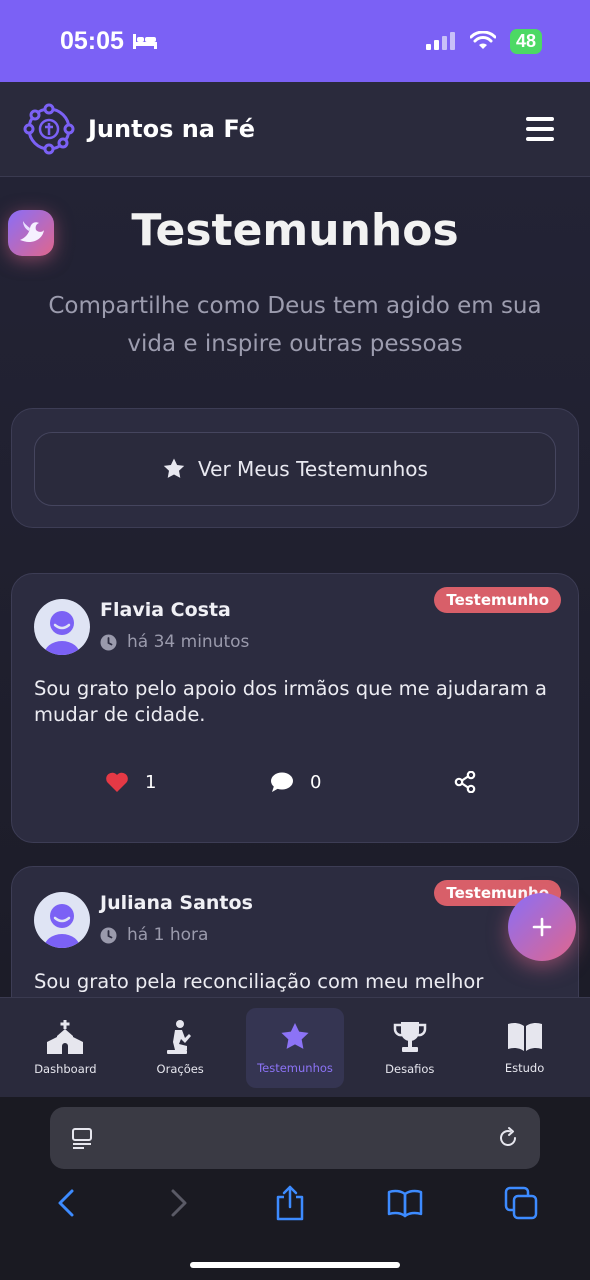  I want to click on wifi-icon, so click(482, 40).